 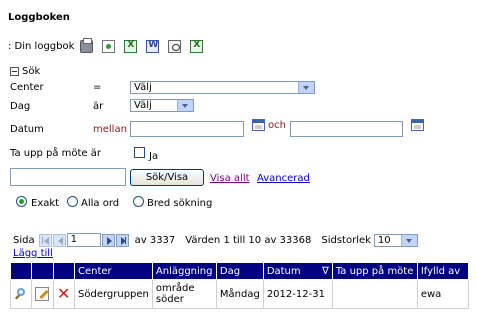 I want to click on document-icon, so click(x=109, y=46).